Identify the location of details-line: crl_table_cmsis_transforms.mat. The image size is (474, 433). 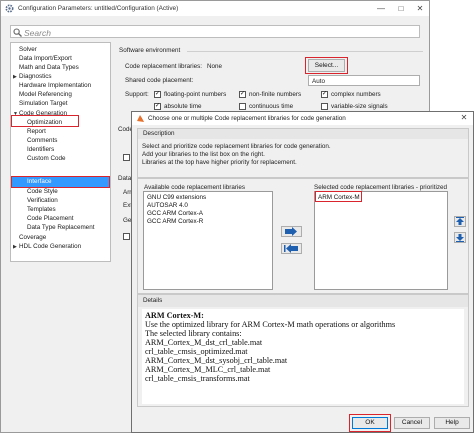
(197, 378).